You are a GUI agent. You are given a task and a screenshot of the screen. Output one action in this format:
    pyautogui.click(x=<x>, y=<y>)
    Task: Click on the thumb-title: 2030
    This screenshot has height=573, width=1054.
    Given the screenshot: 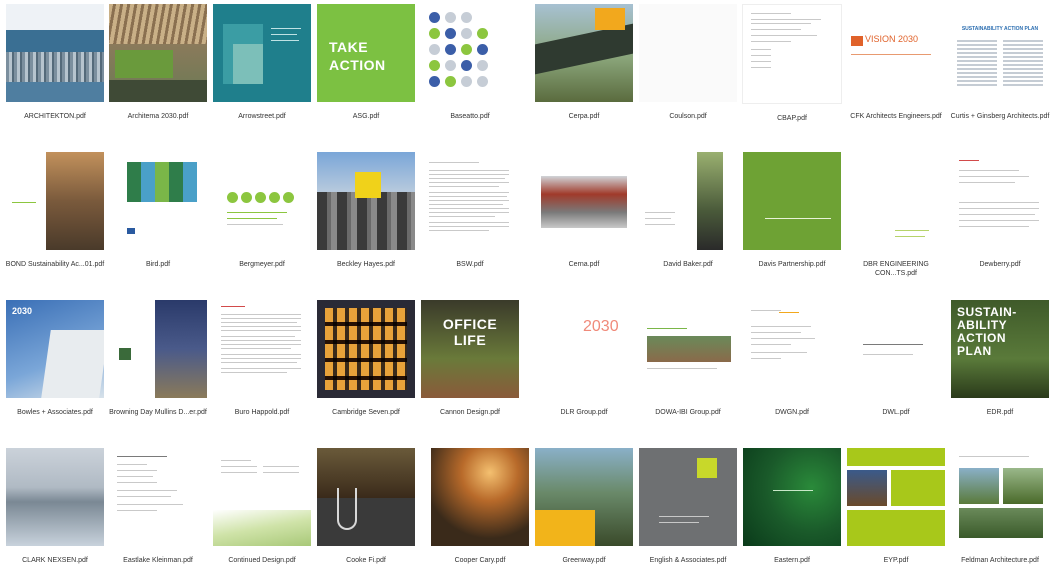 What is the action you would take?
    pyautogui.click(x=22, y=311)
    